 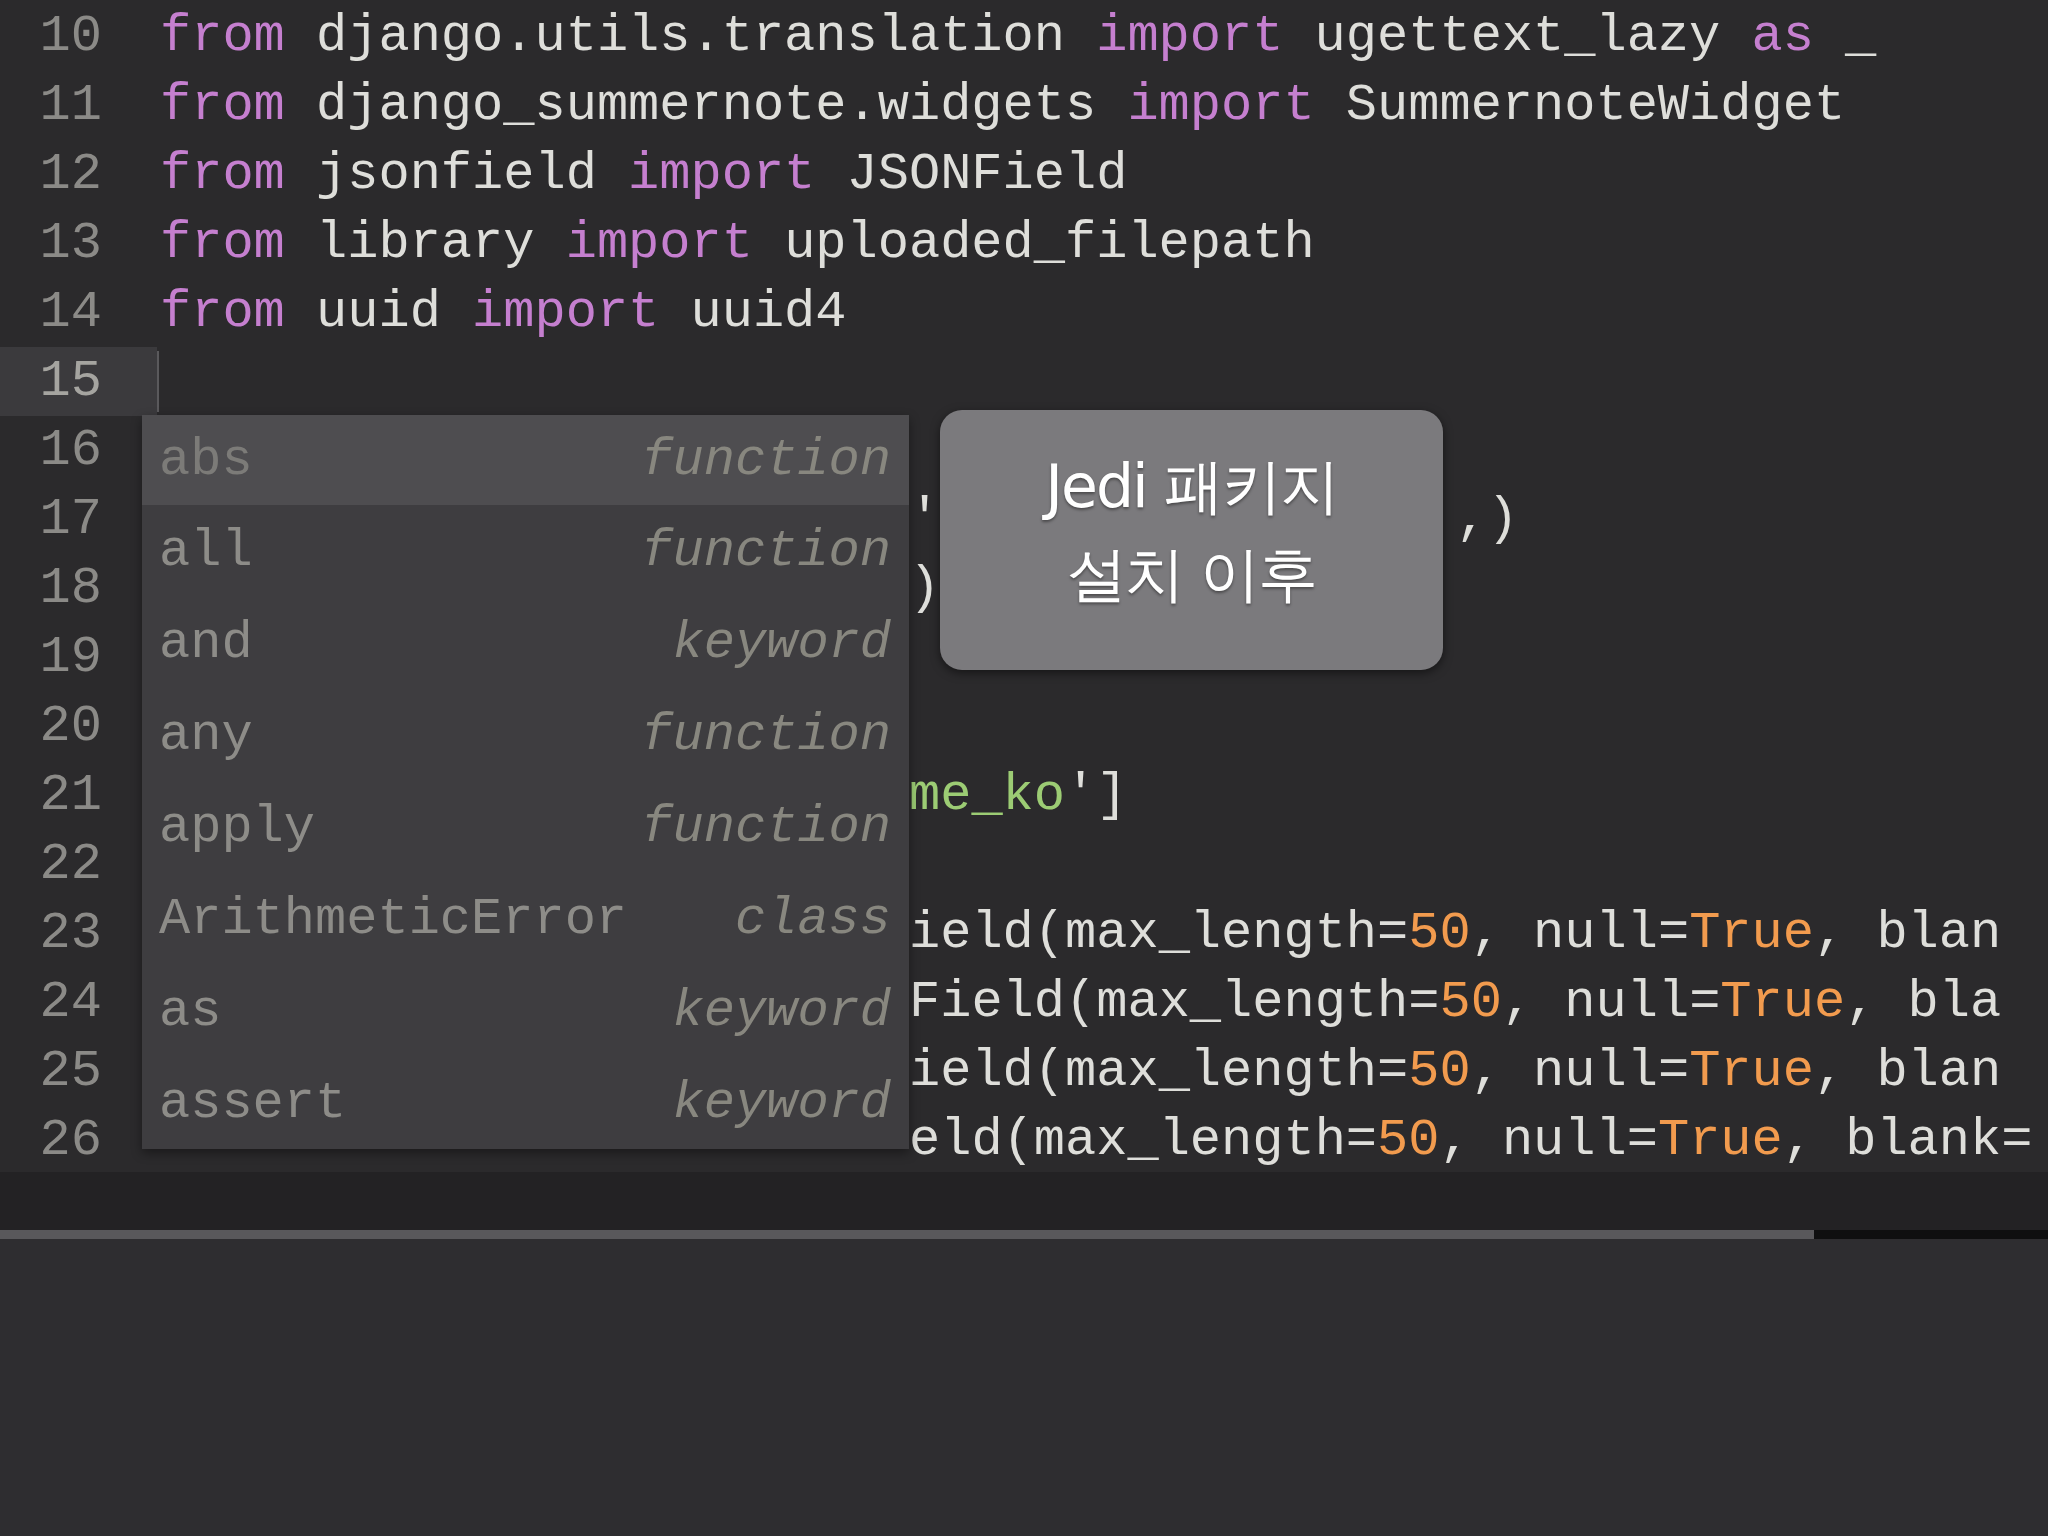 What do you see at coordinates (206, 735) in the screenshot?
I see `completion-name: any` at bounding box center [206, 735].